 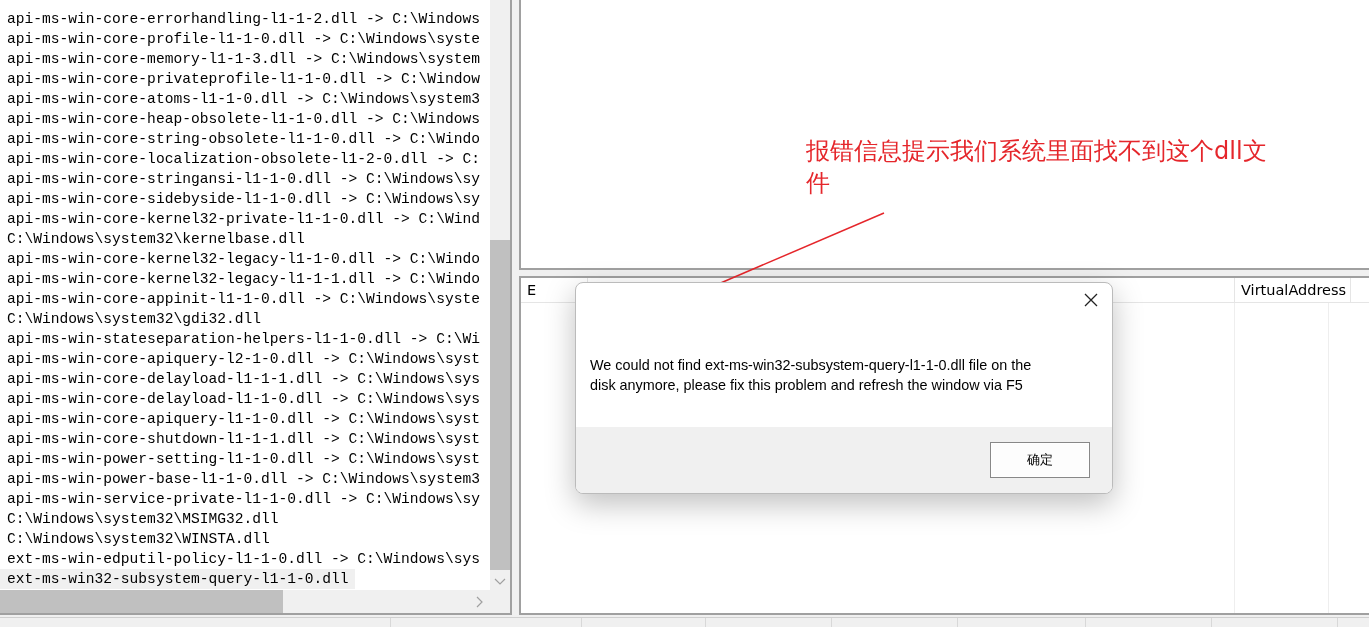 What do you see at coordinates (1037, 167) in the screenshot?
I see `annotation-text: 报错信息提示我们系统里面找不到这个dll文件` at bounding box center [1037, 167].